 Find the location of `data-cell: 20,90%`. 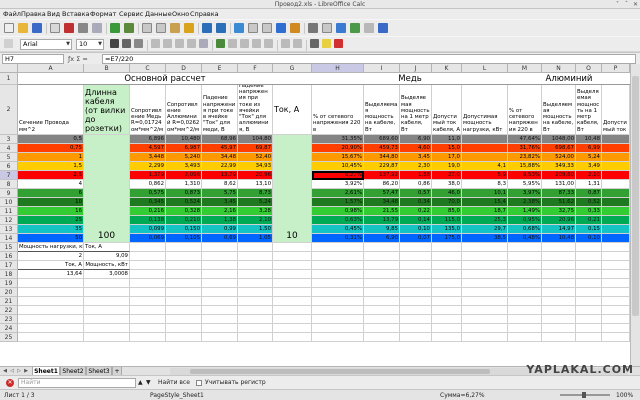

data-cell: 20,90% is located at coordinates (338, 148).